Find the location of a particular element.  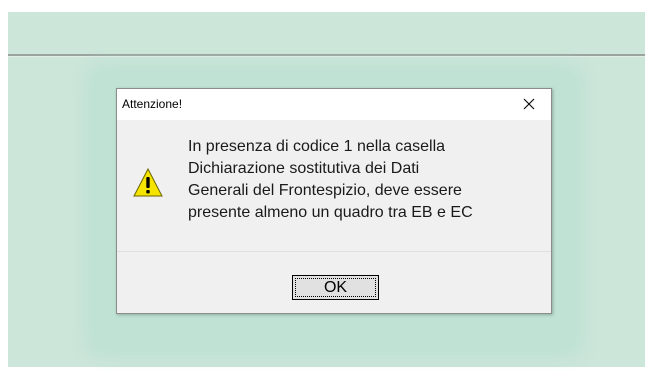

dialog-title-bar: Attenzione! is located at coordinates (334, 104).